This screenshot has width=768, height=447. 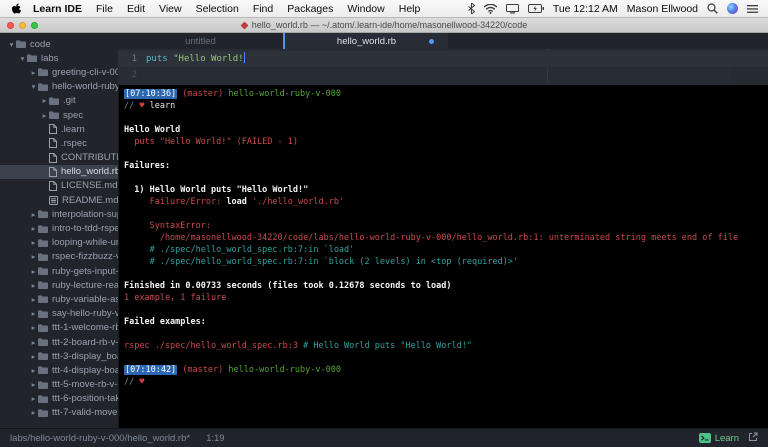 What do you see at coordinates (10, 25) in the screenshot?
I see `close-button` at bounding box center [10, 25].